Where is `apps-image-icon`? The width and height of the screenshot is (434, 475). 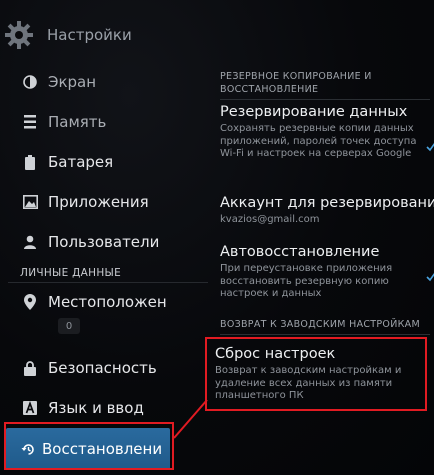
apps-image-icon is located at coordinates (30, 202).